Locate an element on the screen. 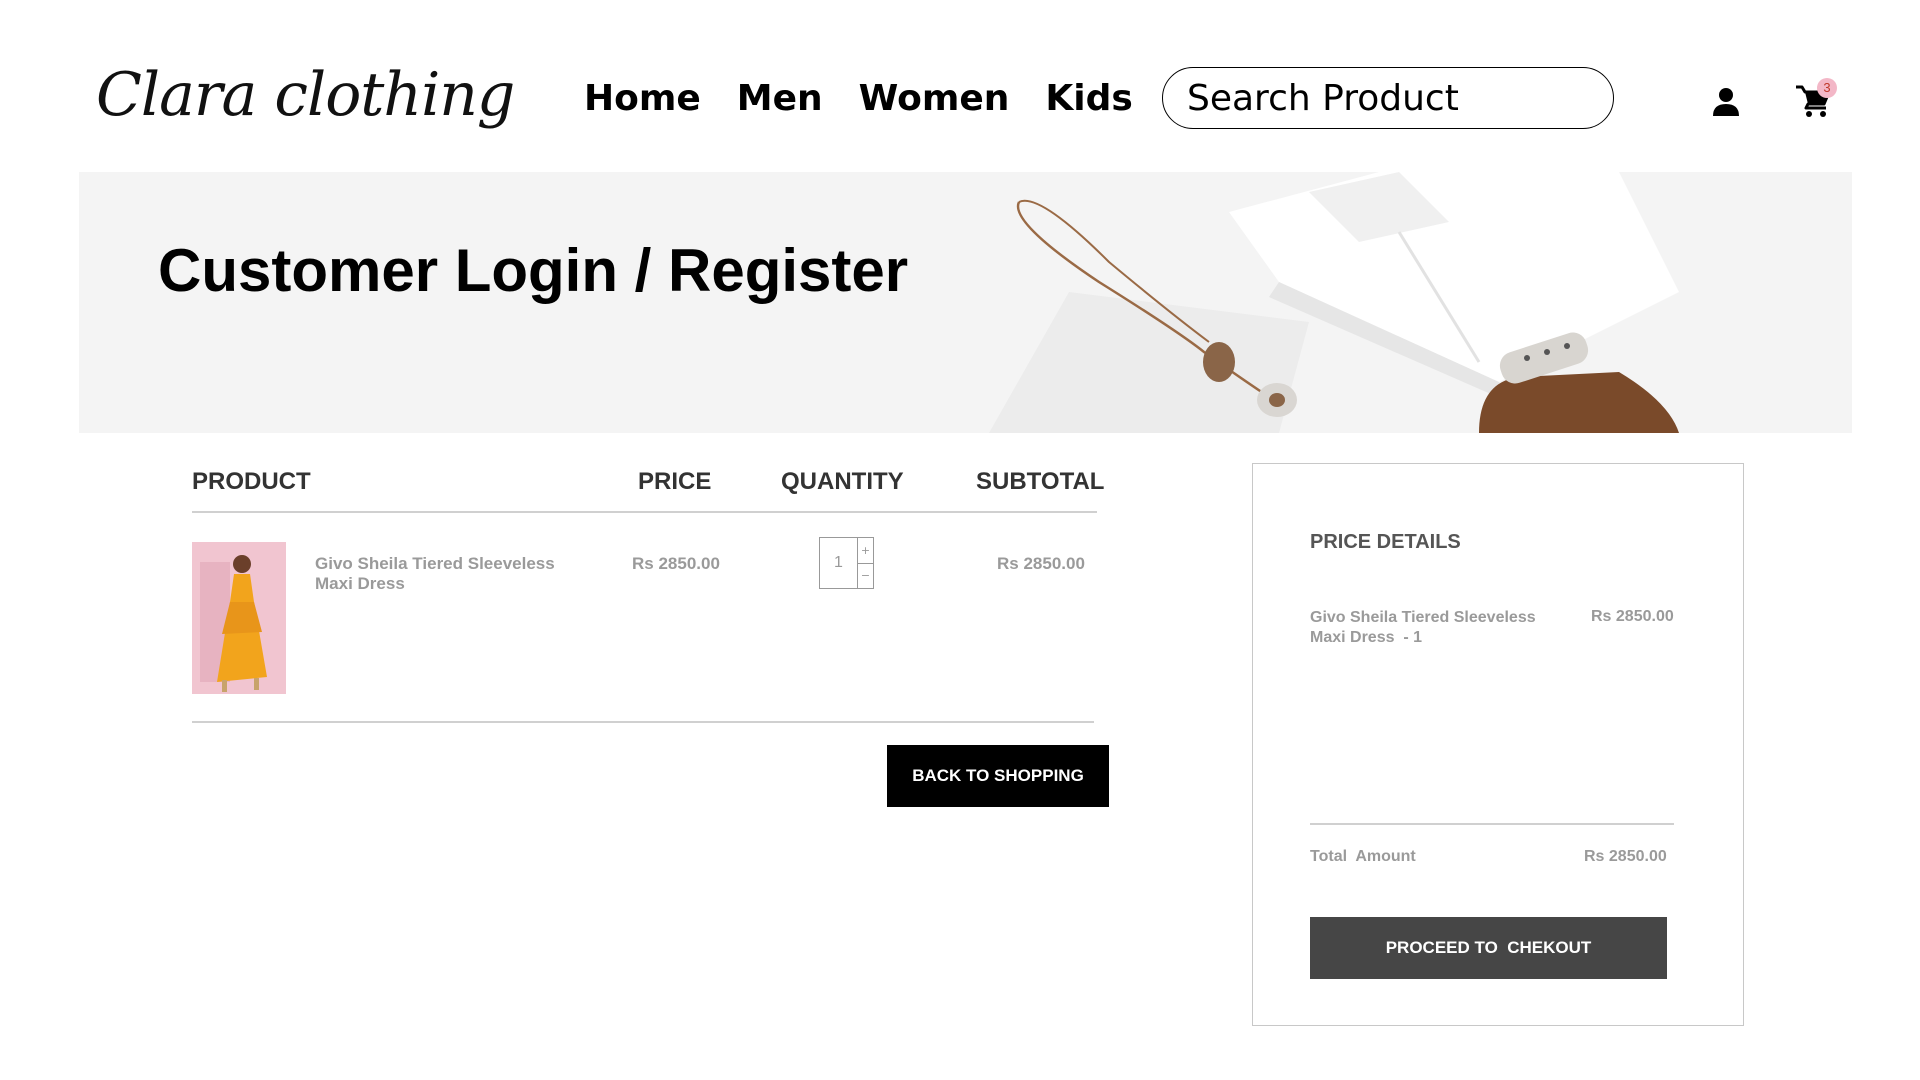 The height and width of the screenshot is (1080, 1920). total-amount-value: Rs 2850.00 is located at coordinates (1625, 856).